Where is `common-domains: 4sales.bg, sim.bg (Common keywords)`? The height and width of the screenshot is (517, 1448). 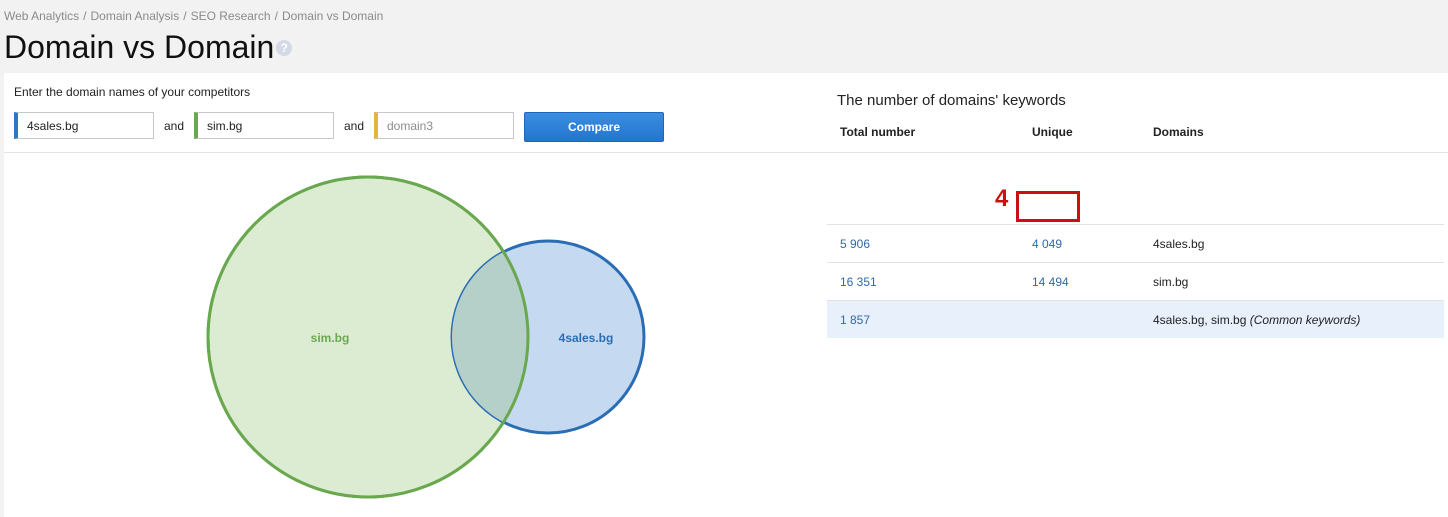
common-domains: 4sales.bg, sim.bg (Common keywords) is located at coordinates (1256, 320).